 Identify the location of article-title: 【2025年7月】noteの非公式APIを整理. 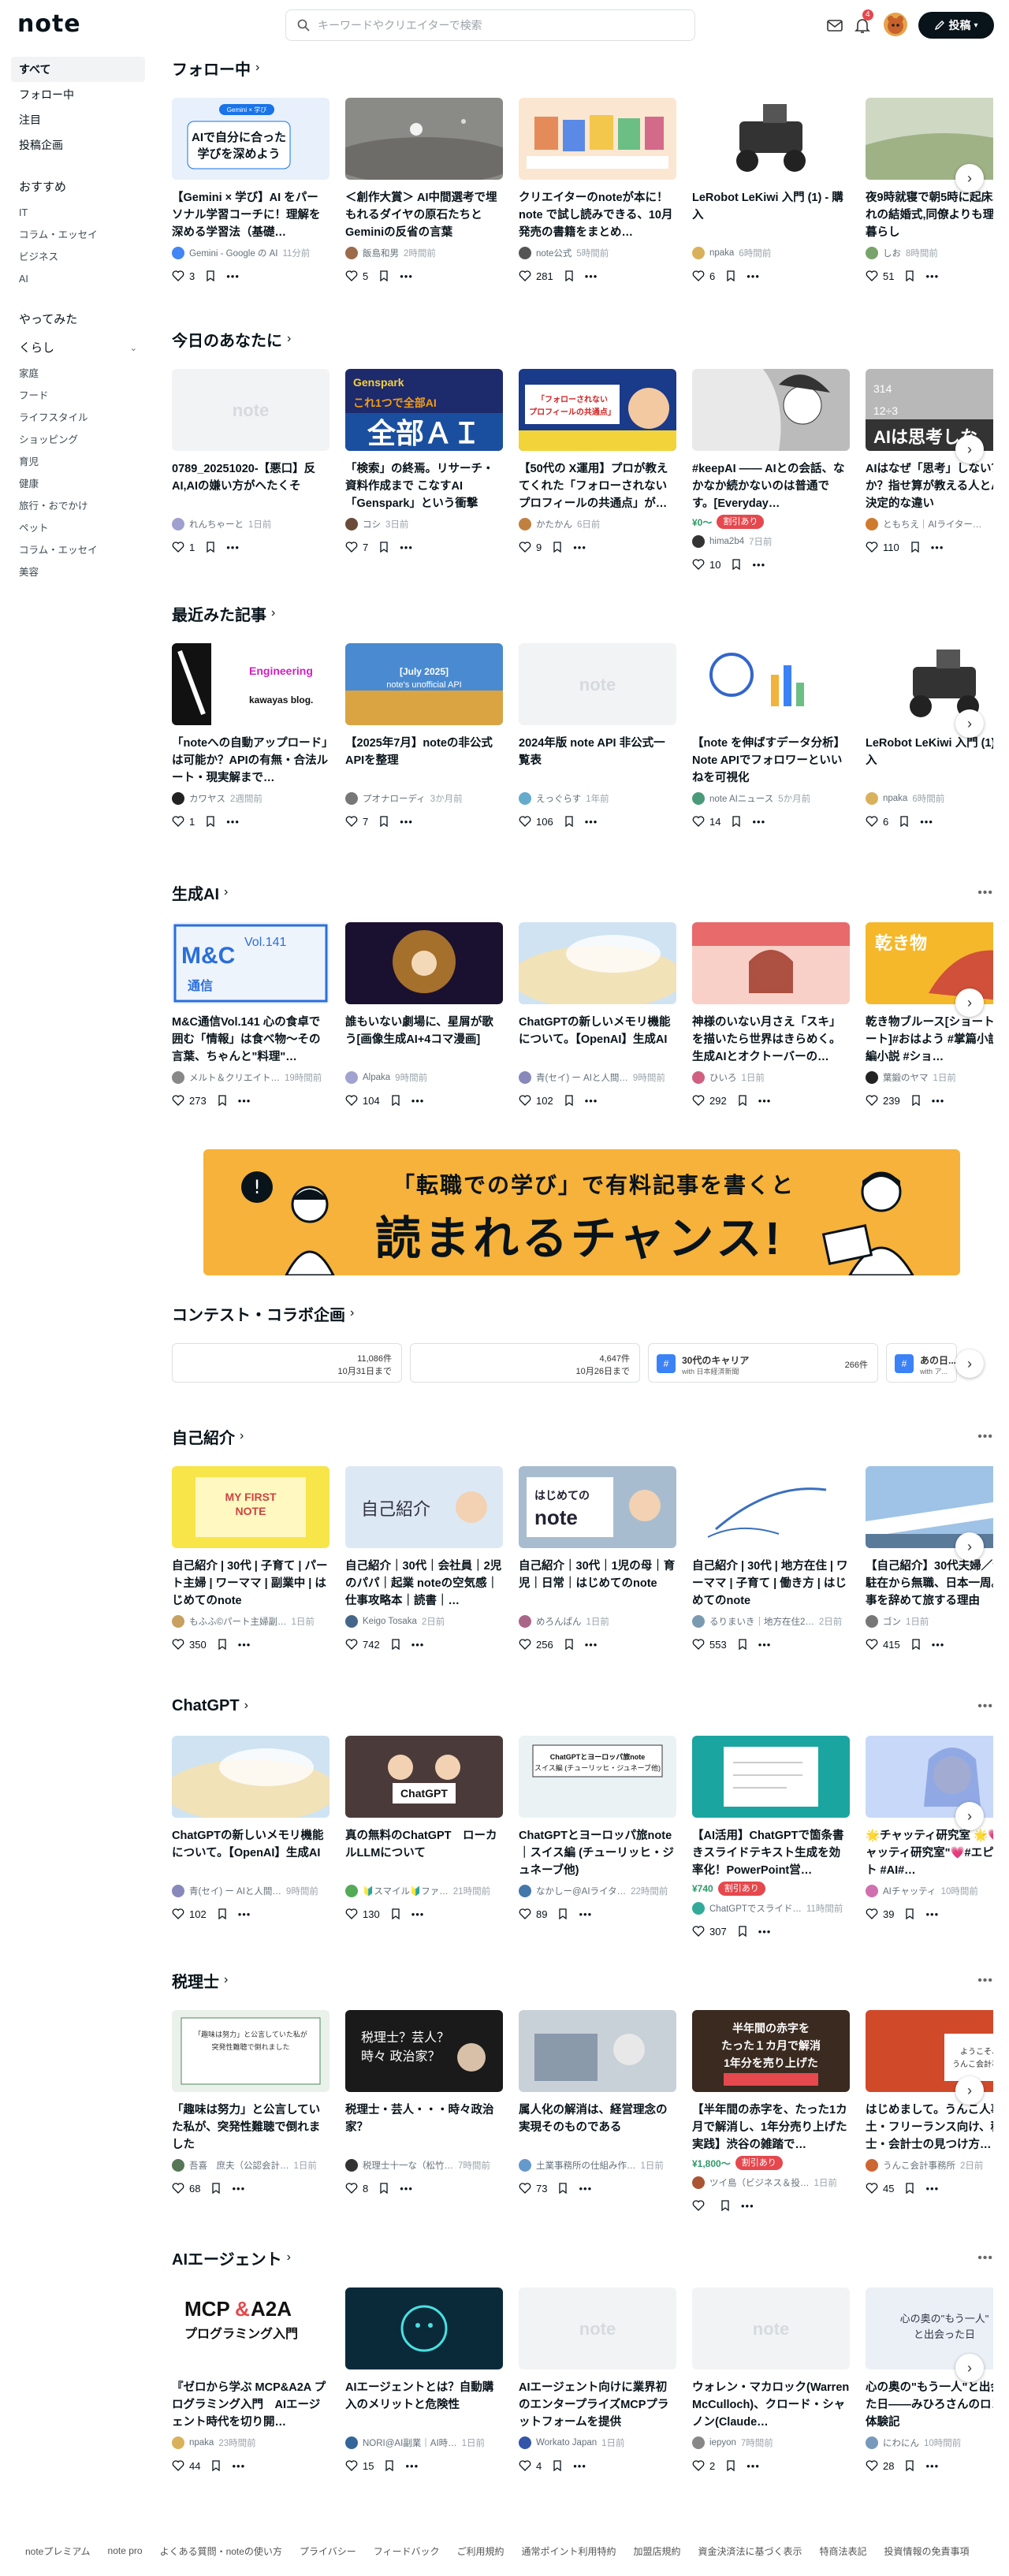
(424, 761).